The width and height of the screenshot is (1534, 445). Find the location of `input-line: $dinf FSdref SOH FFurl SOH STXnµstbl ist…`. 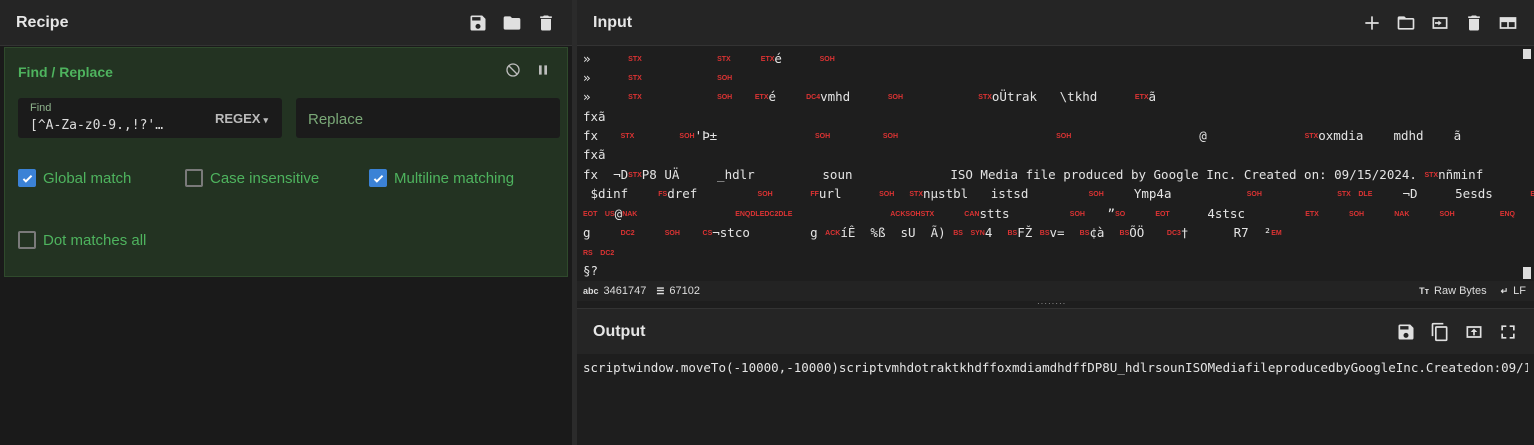

input-line: $dinf FSdref SOH FFurl SOH STXnµstbl ist… is located at coordinates (1058, 193).